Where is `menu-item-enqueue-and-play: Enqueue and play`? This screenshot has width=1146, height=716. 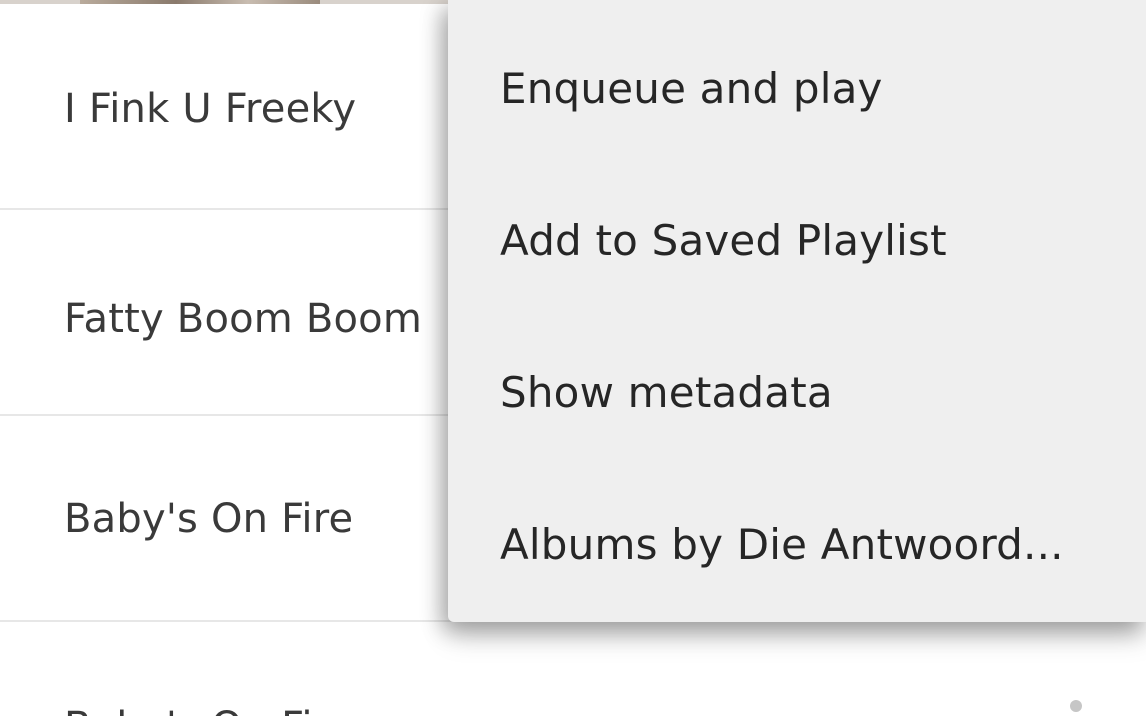 menu-item-enqueue-and-play: Enqueue and play is located at coordinates (797, 90).